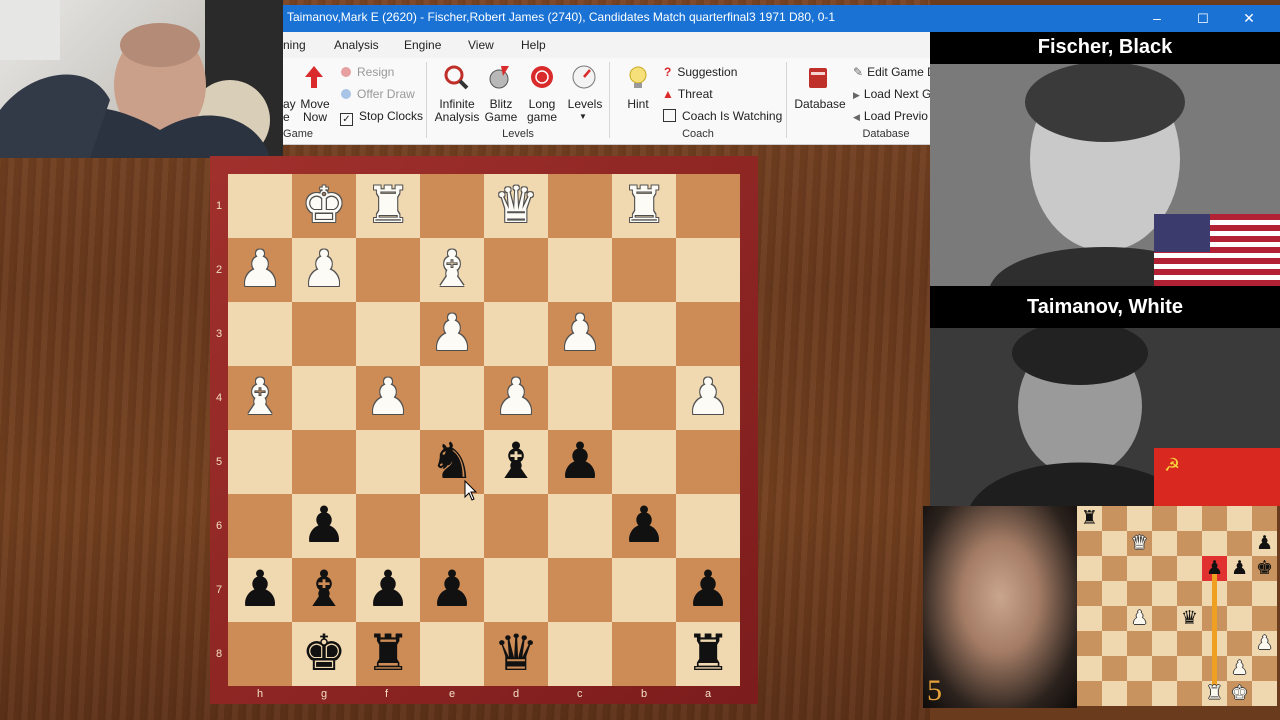  What do you see at coordinates (700, 72) in the screenshot?
I see `suggestion-button: ? Suggestion` at bounding box center [700, 72].